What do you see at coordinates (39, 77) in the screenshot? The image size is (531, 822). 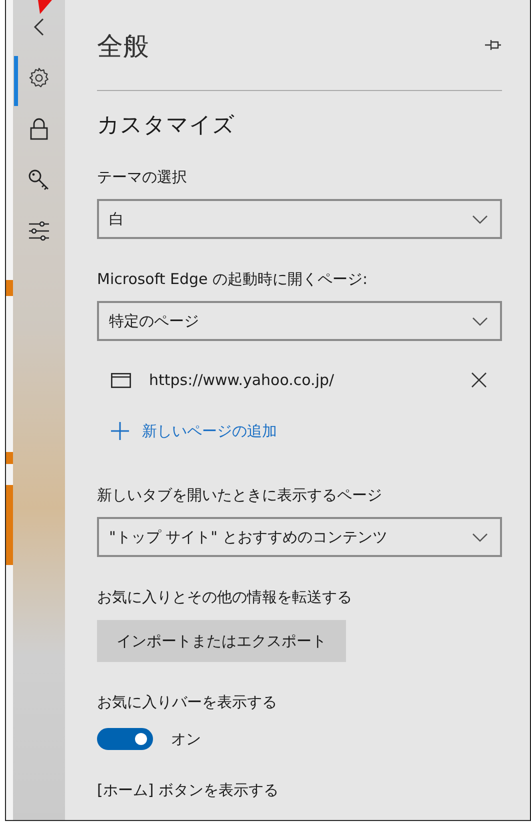 I see `settings-icon` at bounding box center [39, 77].